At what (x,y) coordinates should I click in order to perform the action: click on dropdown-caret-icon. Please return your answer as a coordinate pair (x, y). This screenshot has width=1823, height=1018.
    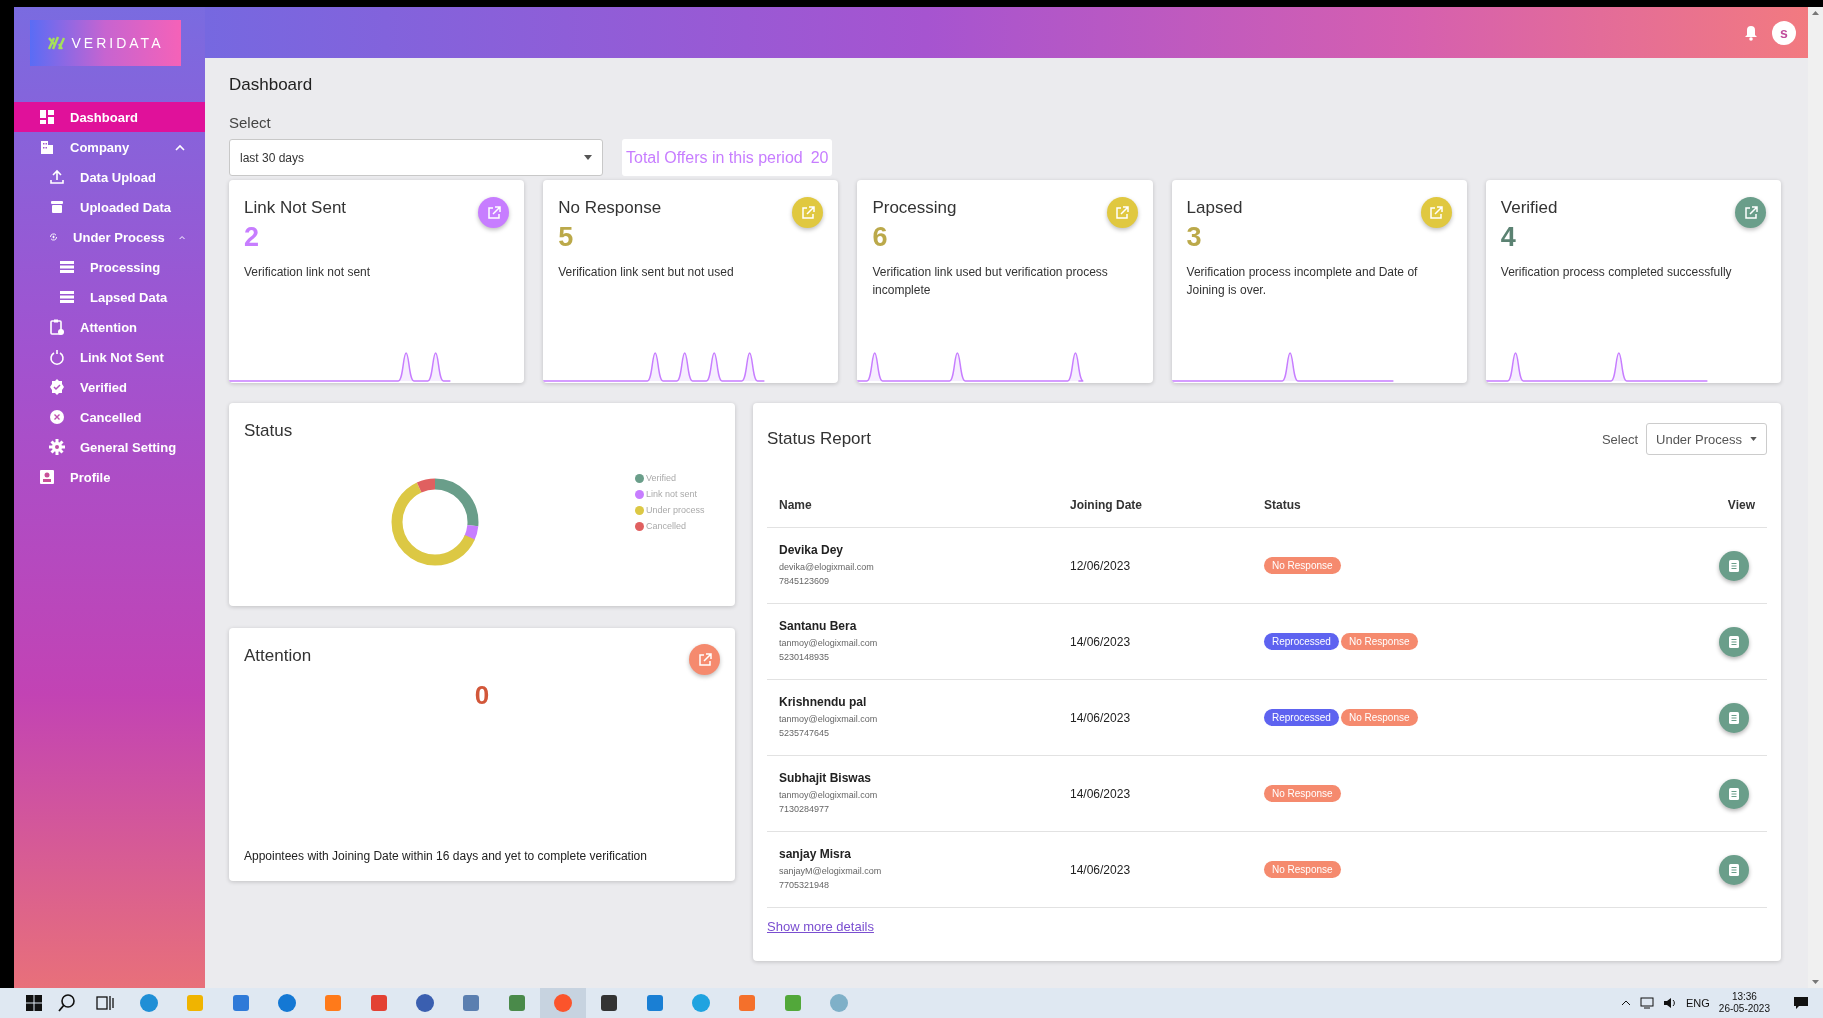
    Looking at the image, I should click on (588, 157).